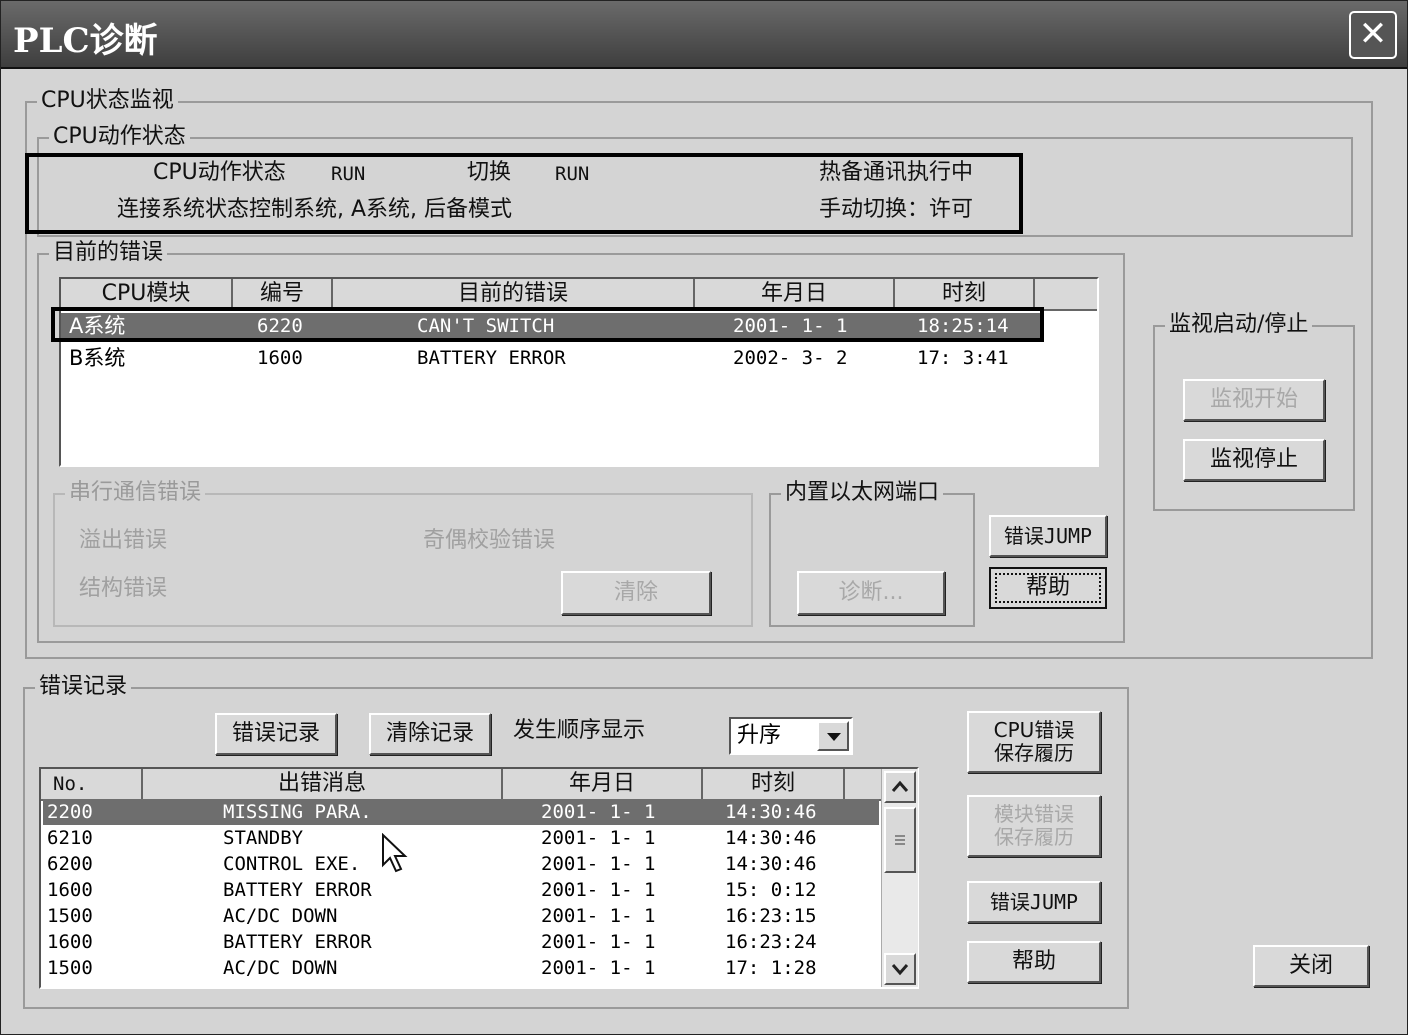  I want to click on cell-time: 16:23:24, so click(771, 942).